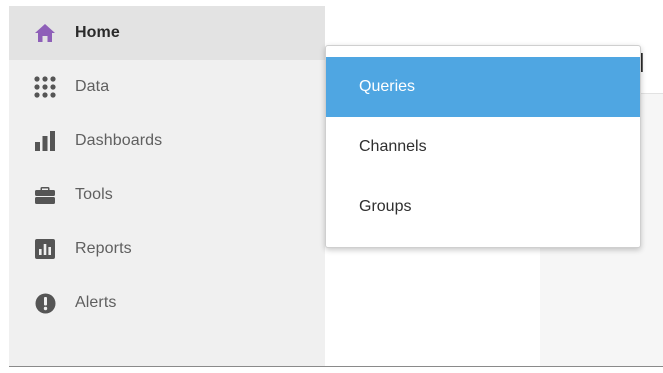  Describe the element at coordinates (385, 206) in the screenshot. I see `menu-item-label: Groups` at that location.